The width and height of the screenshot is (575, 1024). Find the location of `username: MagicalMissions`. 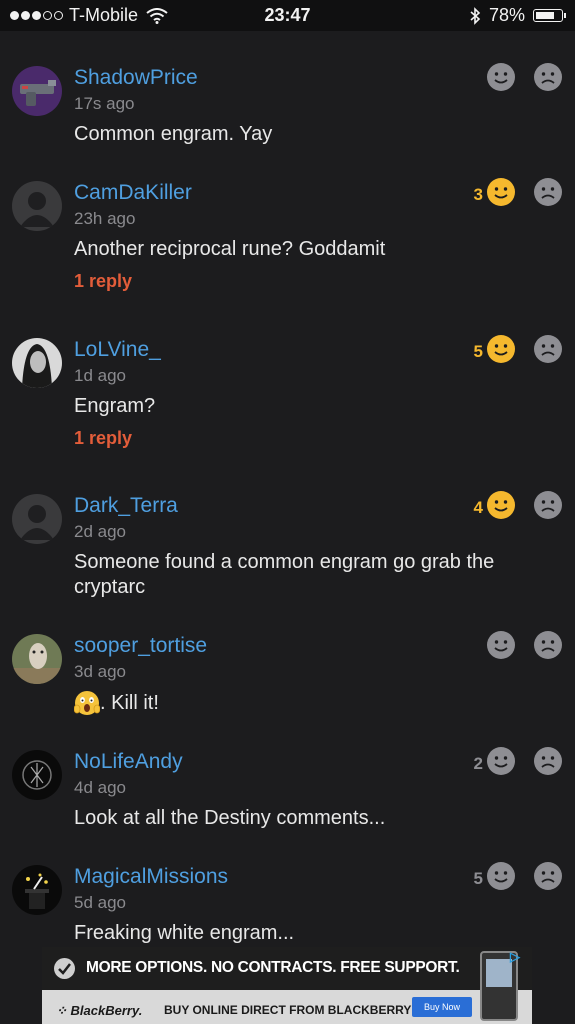

username: MagicalMissions is located at coordinates (151, 877).